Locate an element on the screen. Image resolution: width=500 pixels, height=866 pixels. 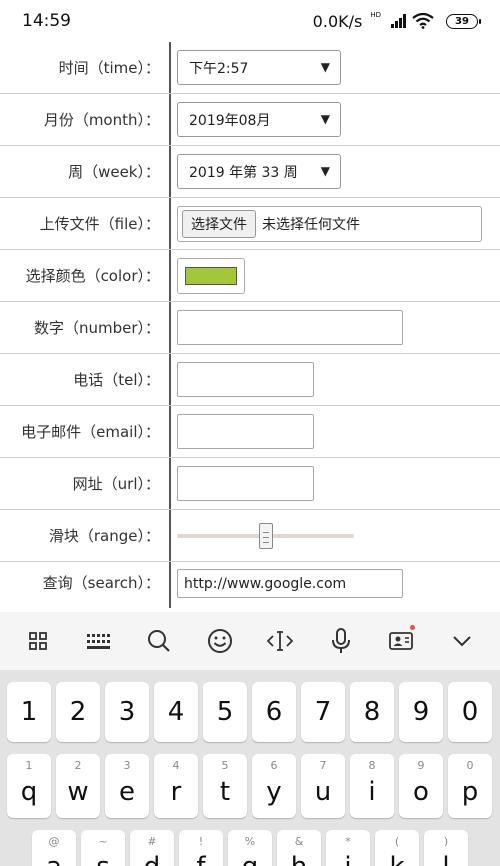
key-w: 2w is located at coordinates (78, 786).